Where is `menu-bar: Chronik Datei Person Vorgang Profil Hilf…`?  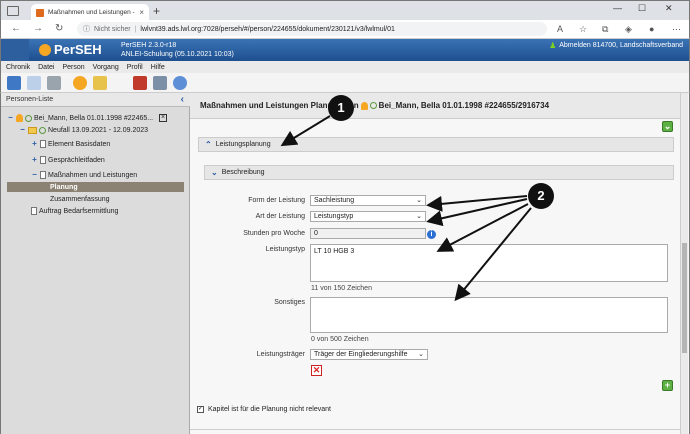 menu-bar: Chronik Datei Person Vorgang Profil Hilf… is located at coordinates (345, 67).